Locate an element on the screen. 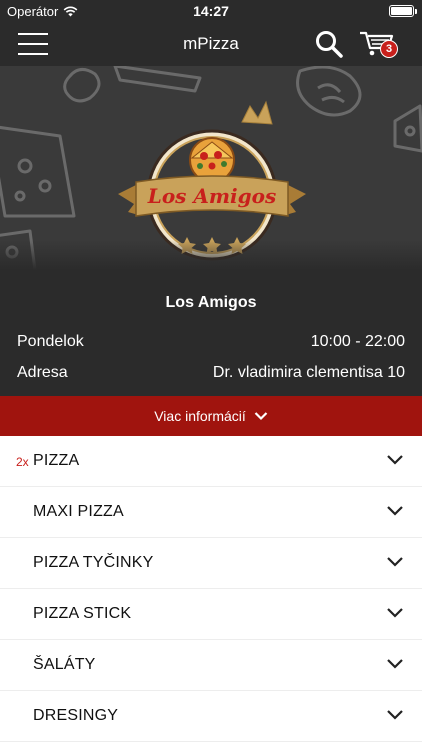 The image size is (422, 750). more-info-label: Viac informácií is located at coordinates (200, 416).